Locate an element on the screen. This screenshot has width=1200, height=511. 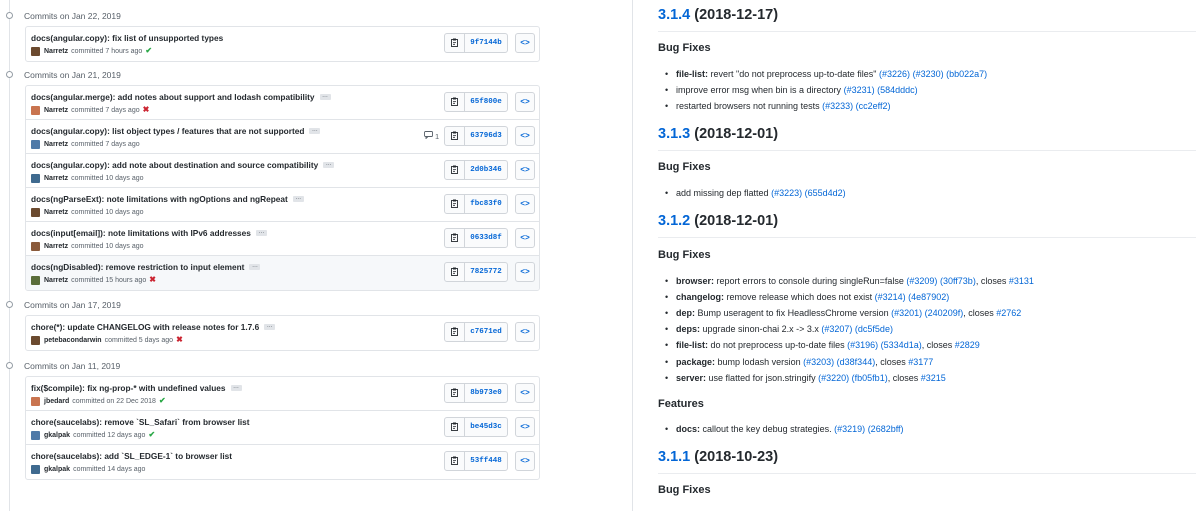
commit-sha-link: 7825772 is located at coordinates (486, 272).